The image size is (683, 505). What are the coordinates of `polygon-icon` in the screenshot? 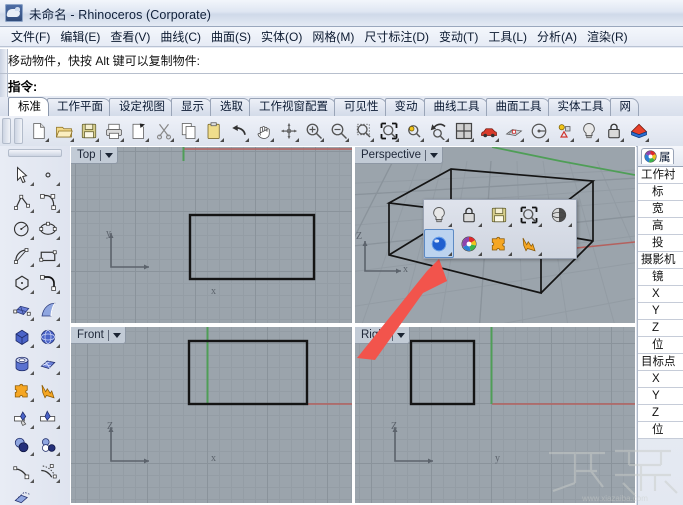 It's located at (22, 282).